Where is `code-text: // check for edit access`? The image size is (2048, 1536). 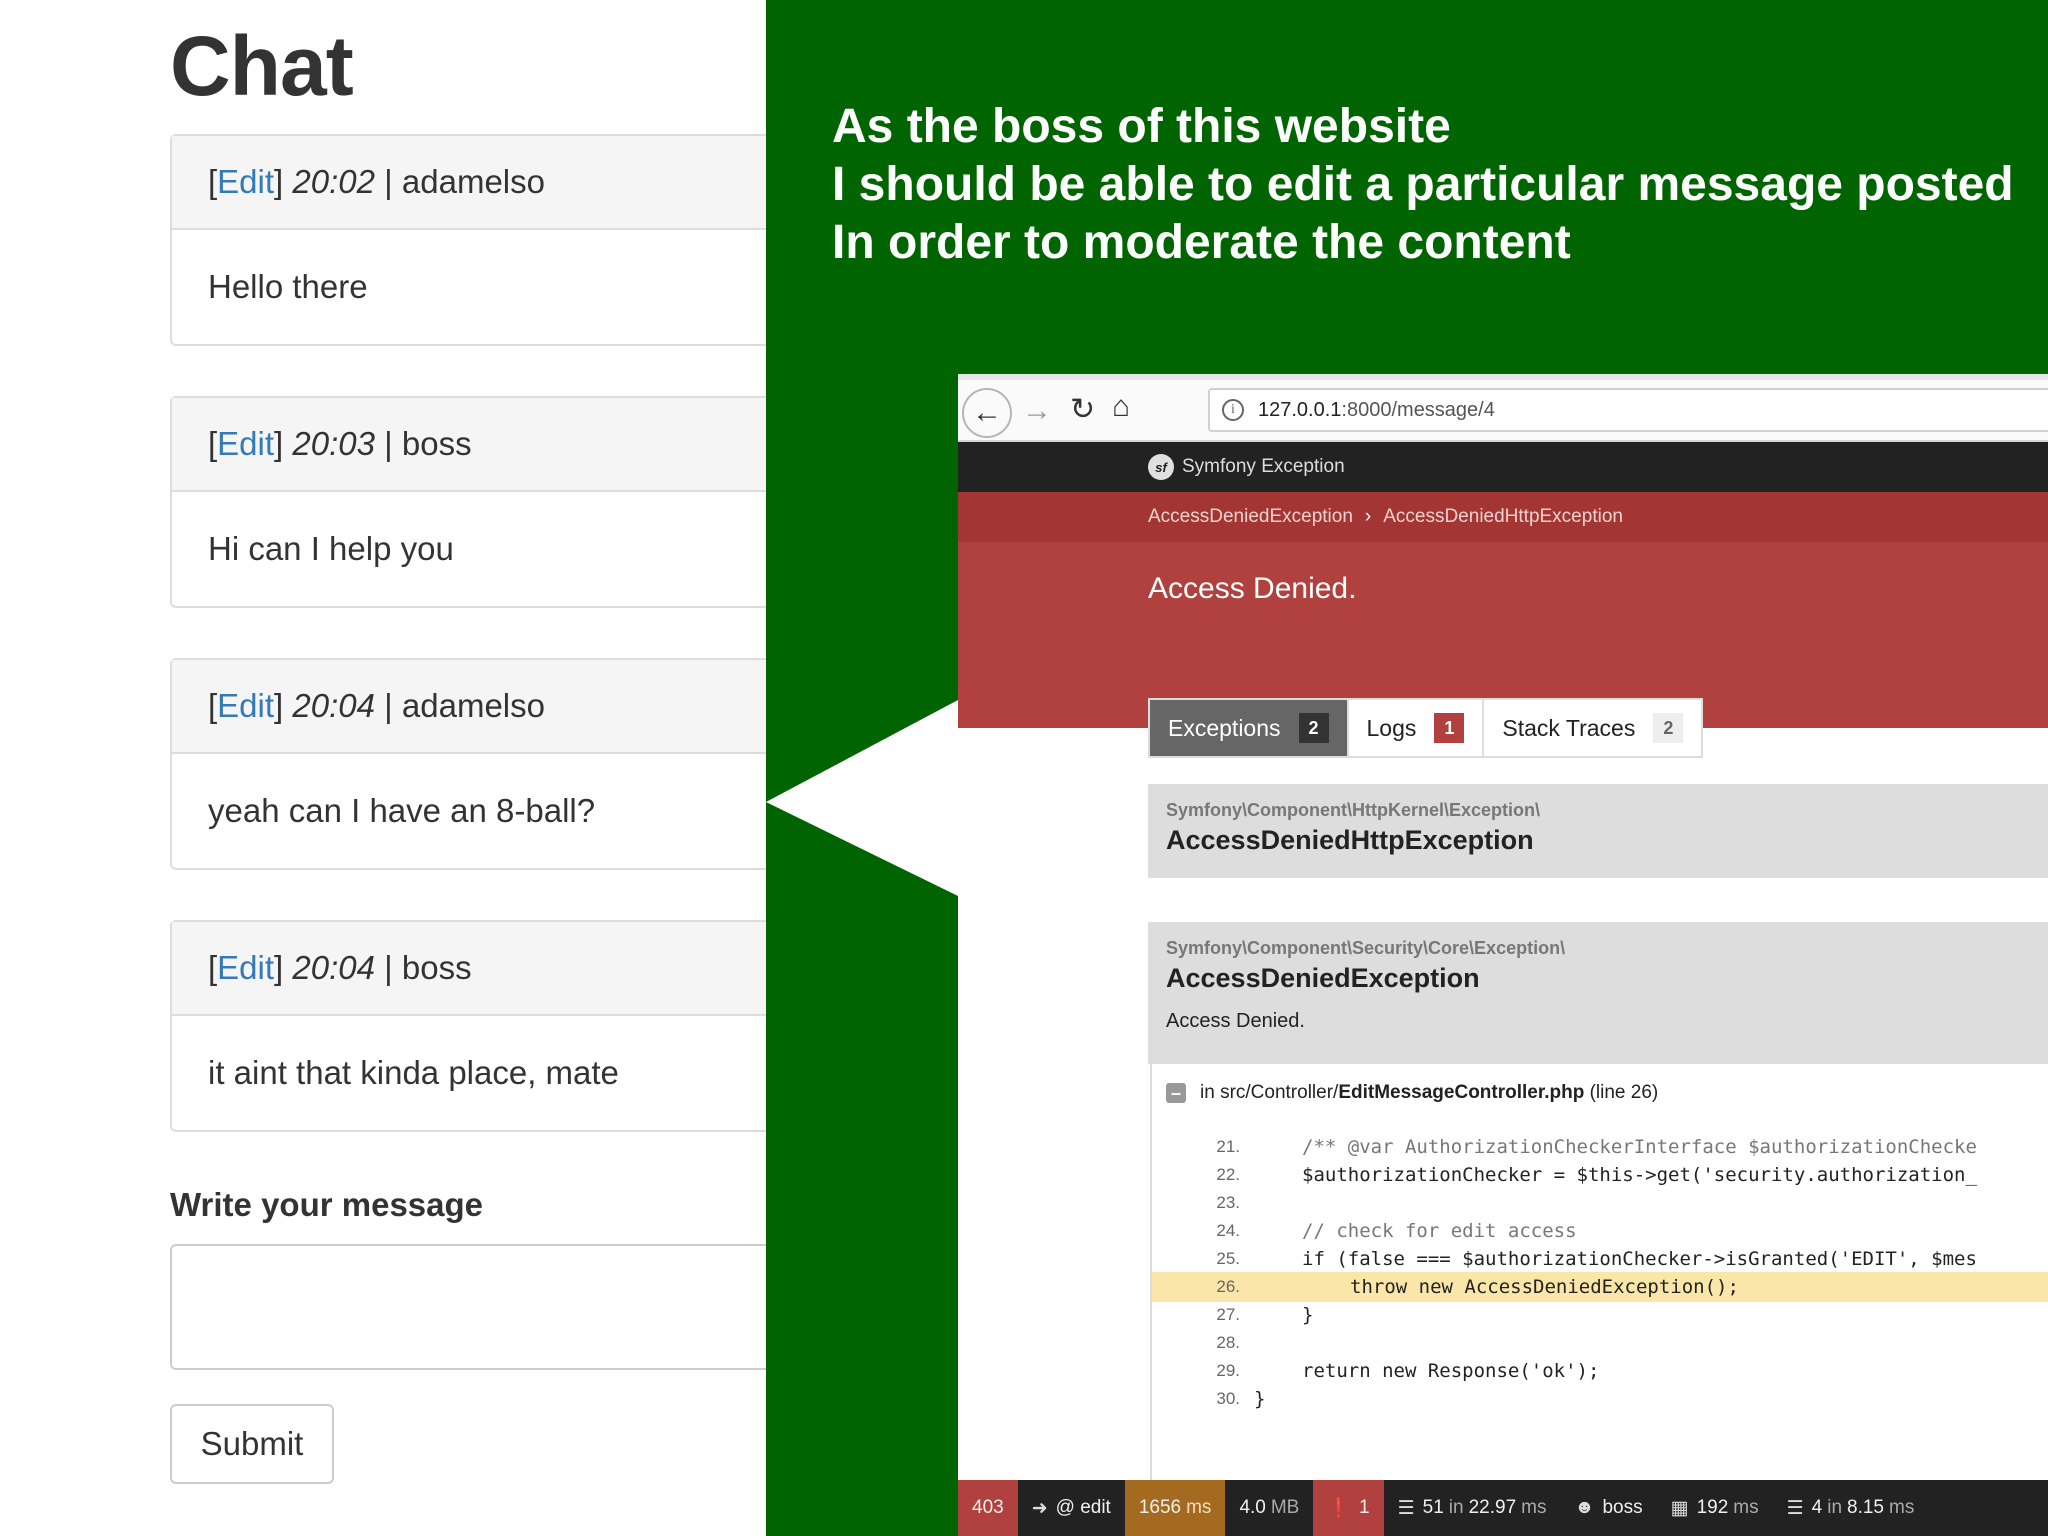 code-text: // check for edit access is located at coordinates (1439, 1231).